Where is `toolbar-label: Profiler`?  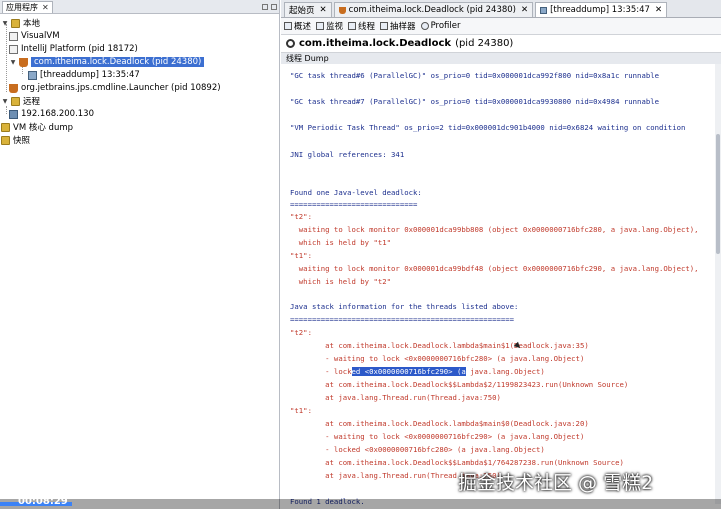
toolbar-label: Profiler is located at coordinates (445, 26).